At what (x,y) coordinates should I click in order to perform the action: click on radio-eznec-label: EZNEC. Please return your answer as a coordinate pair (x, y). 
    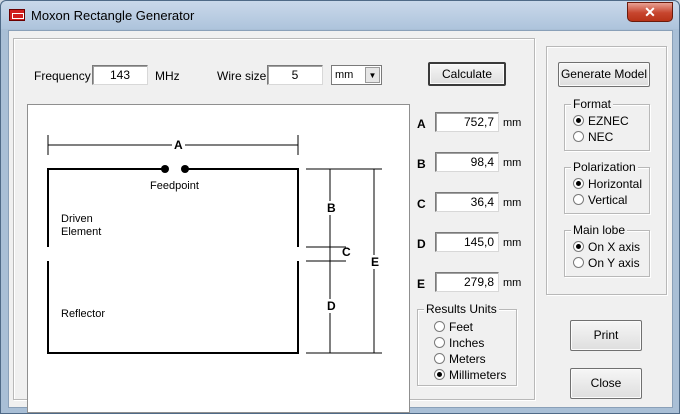
    Looking at the image, I should click on (608, 121).